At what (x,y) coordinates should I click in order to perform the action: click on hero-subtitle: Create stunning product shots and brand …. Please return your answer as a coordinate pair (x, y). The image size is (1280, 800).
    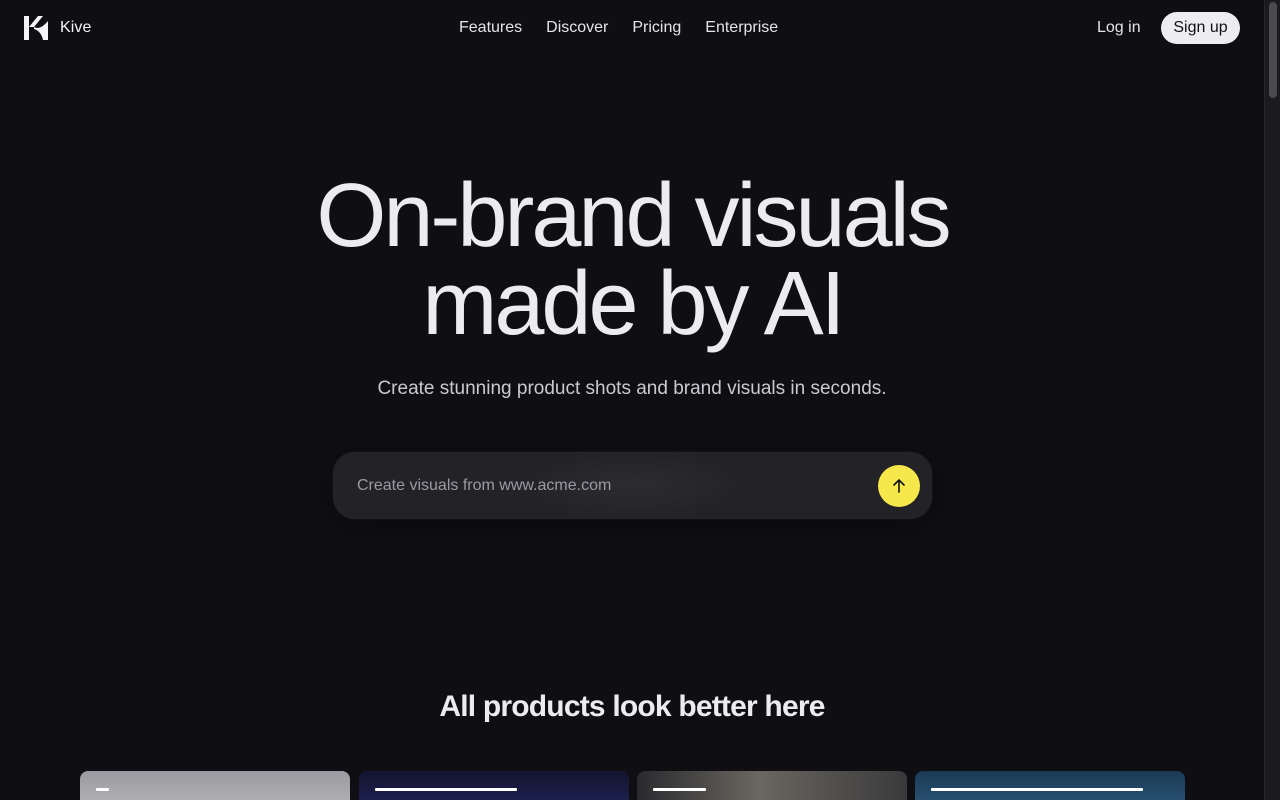
    Looking at the image, I should click on (632, 388).